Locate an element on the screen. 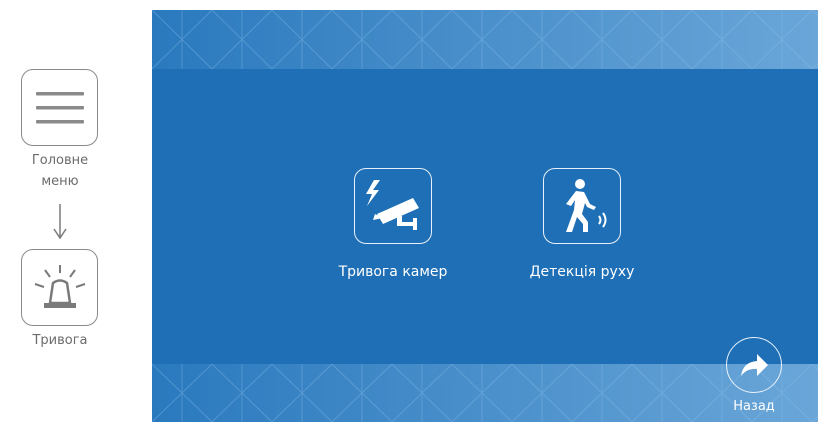 The width and height of the screenshot is (818, 422). motion-detection-label: Детекція руху is located at coordinates (582, 272).